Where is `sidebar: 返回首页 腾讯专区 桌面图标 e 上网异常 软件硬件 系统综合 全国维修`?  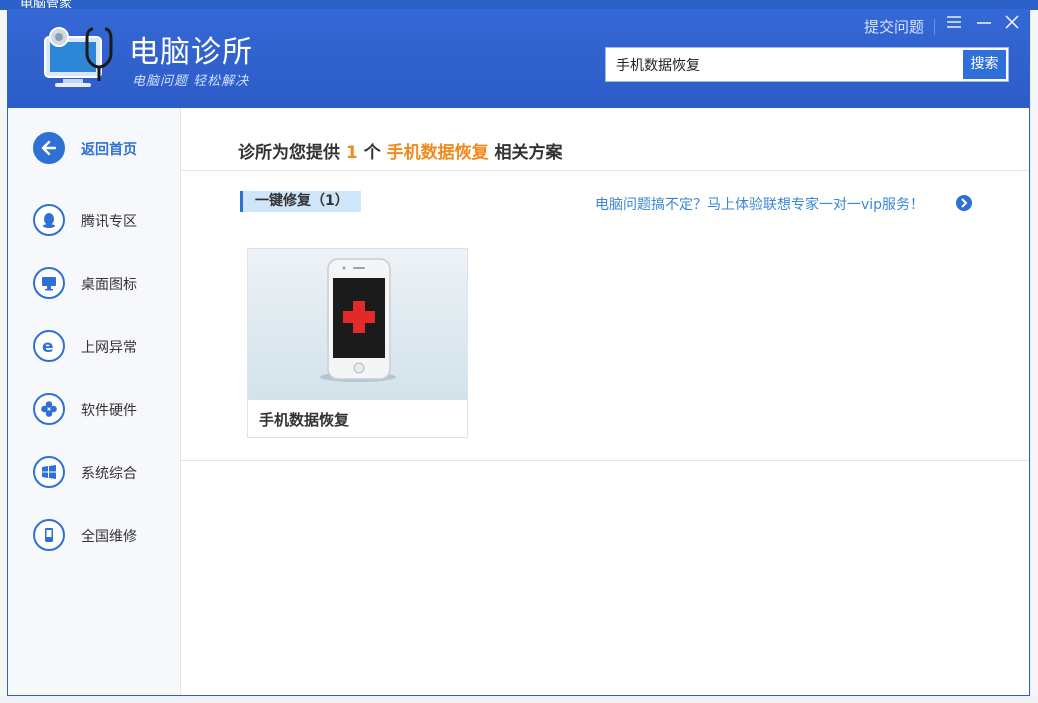 sidebar: 返回首页 腾讯专区 桌面图标 e 上网异常 软件硬件 系统综合 全国维修 is located at coordinates (94, 401).